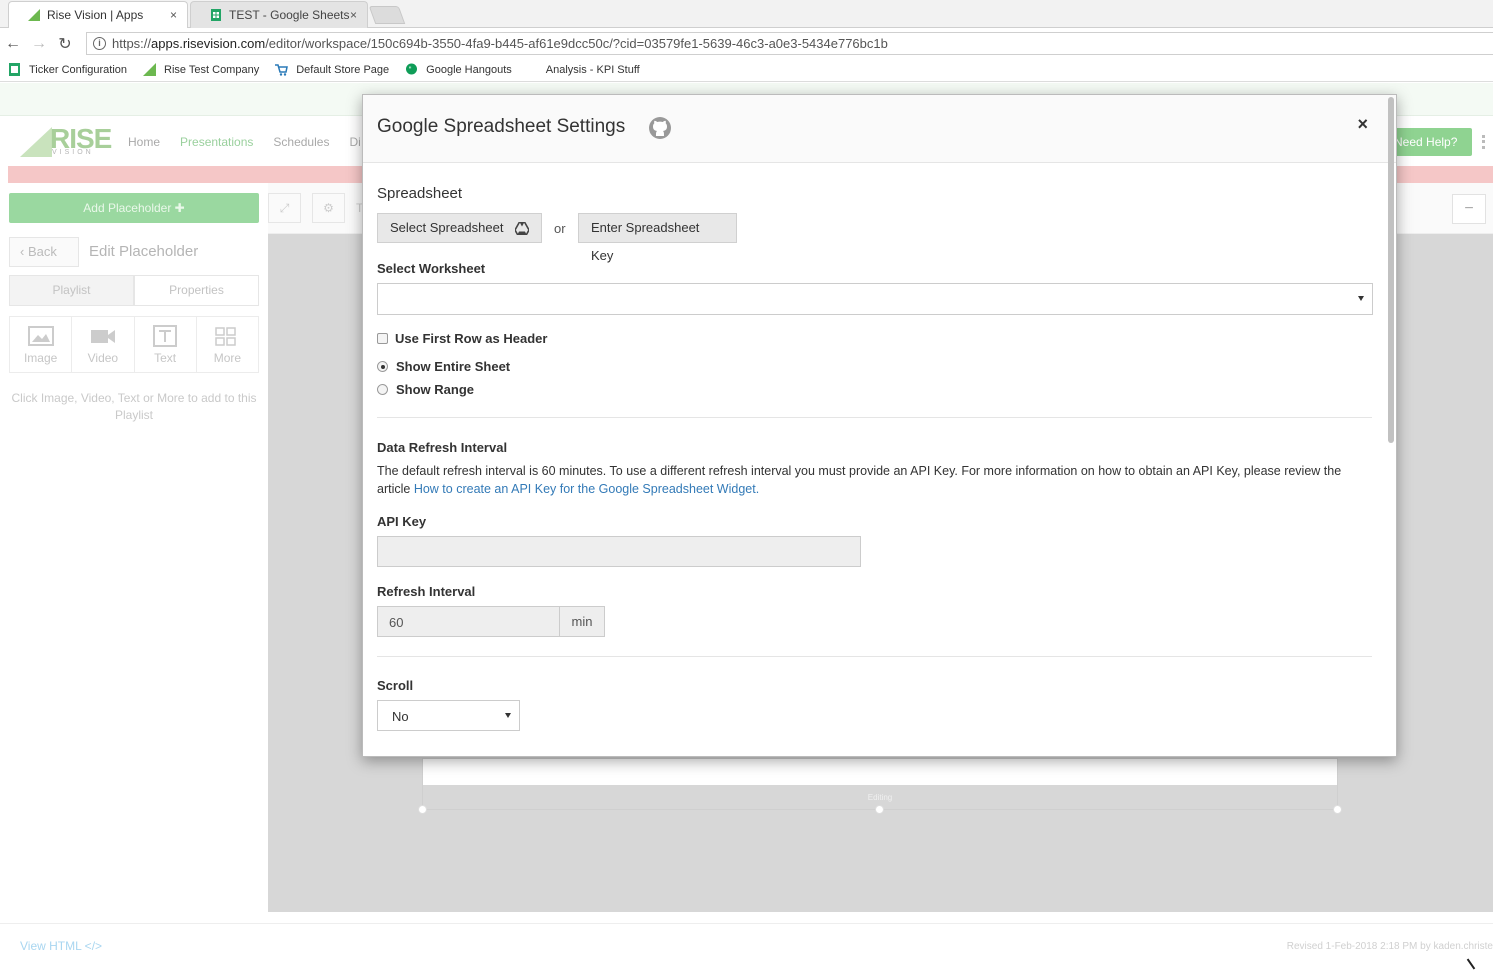 This screenshot has height=970, width=1493. What do you see at coordinates (880, 797) in the screenshot?
I see `placeholder-label: Editing` at bounding box center [880, 797].